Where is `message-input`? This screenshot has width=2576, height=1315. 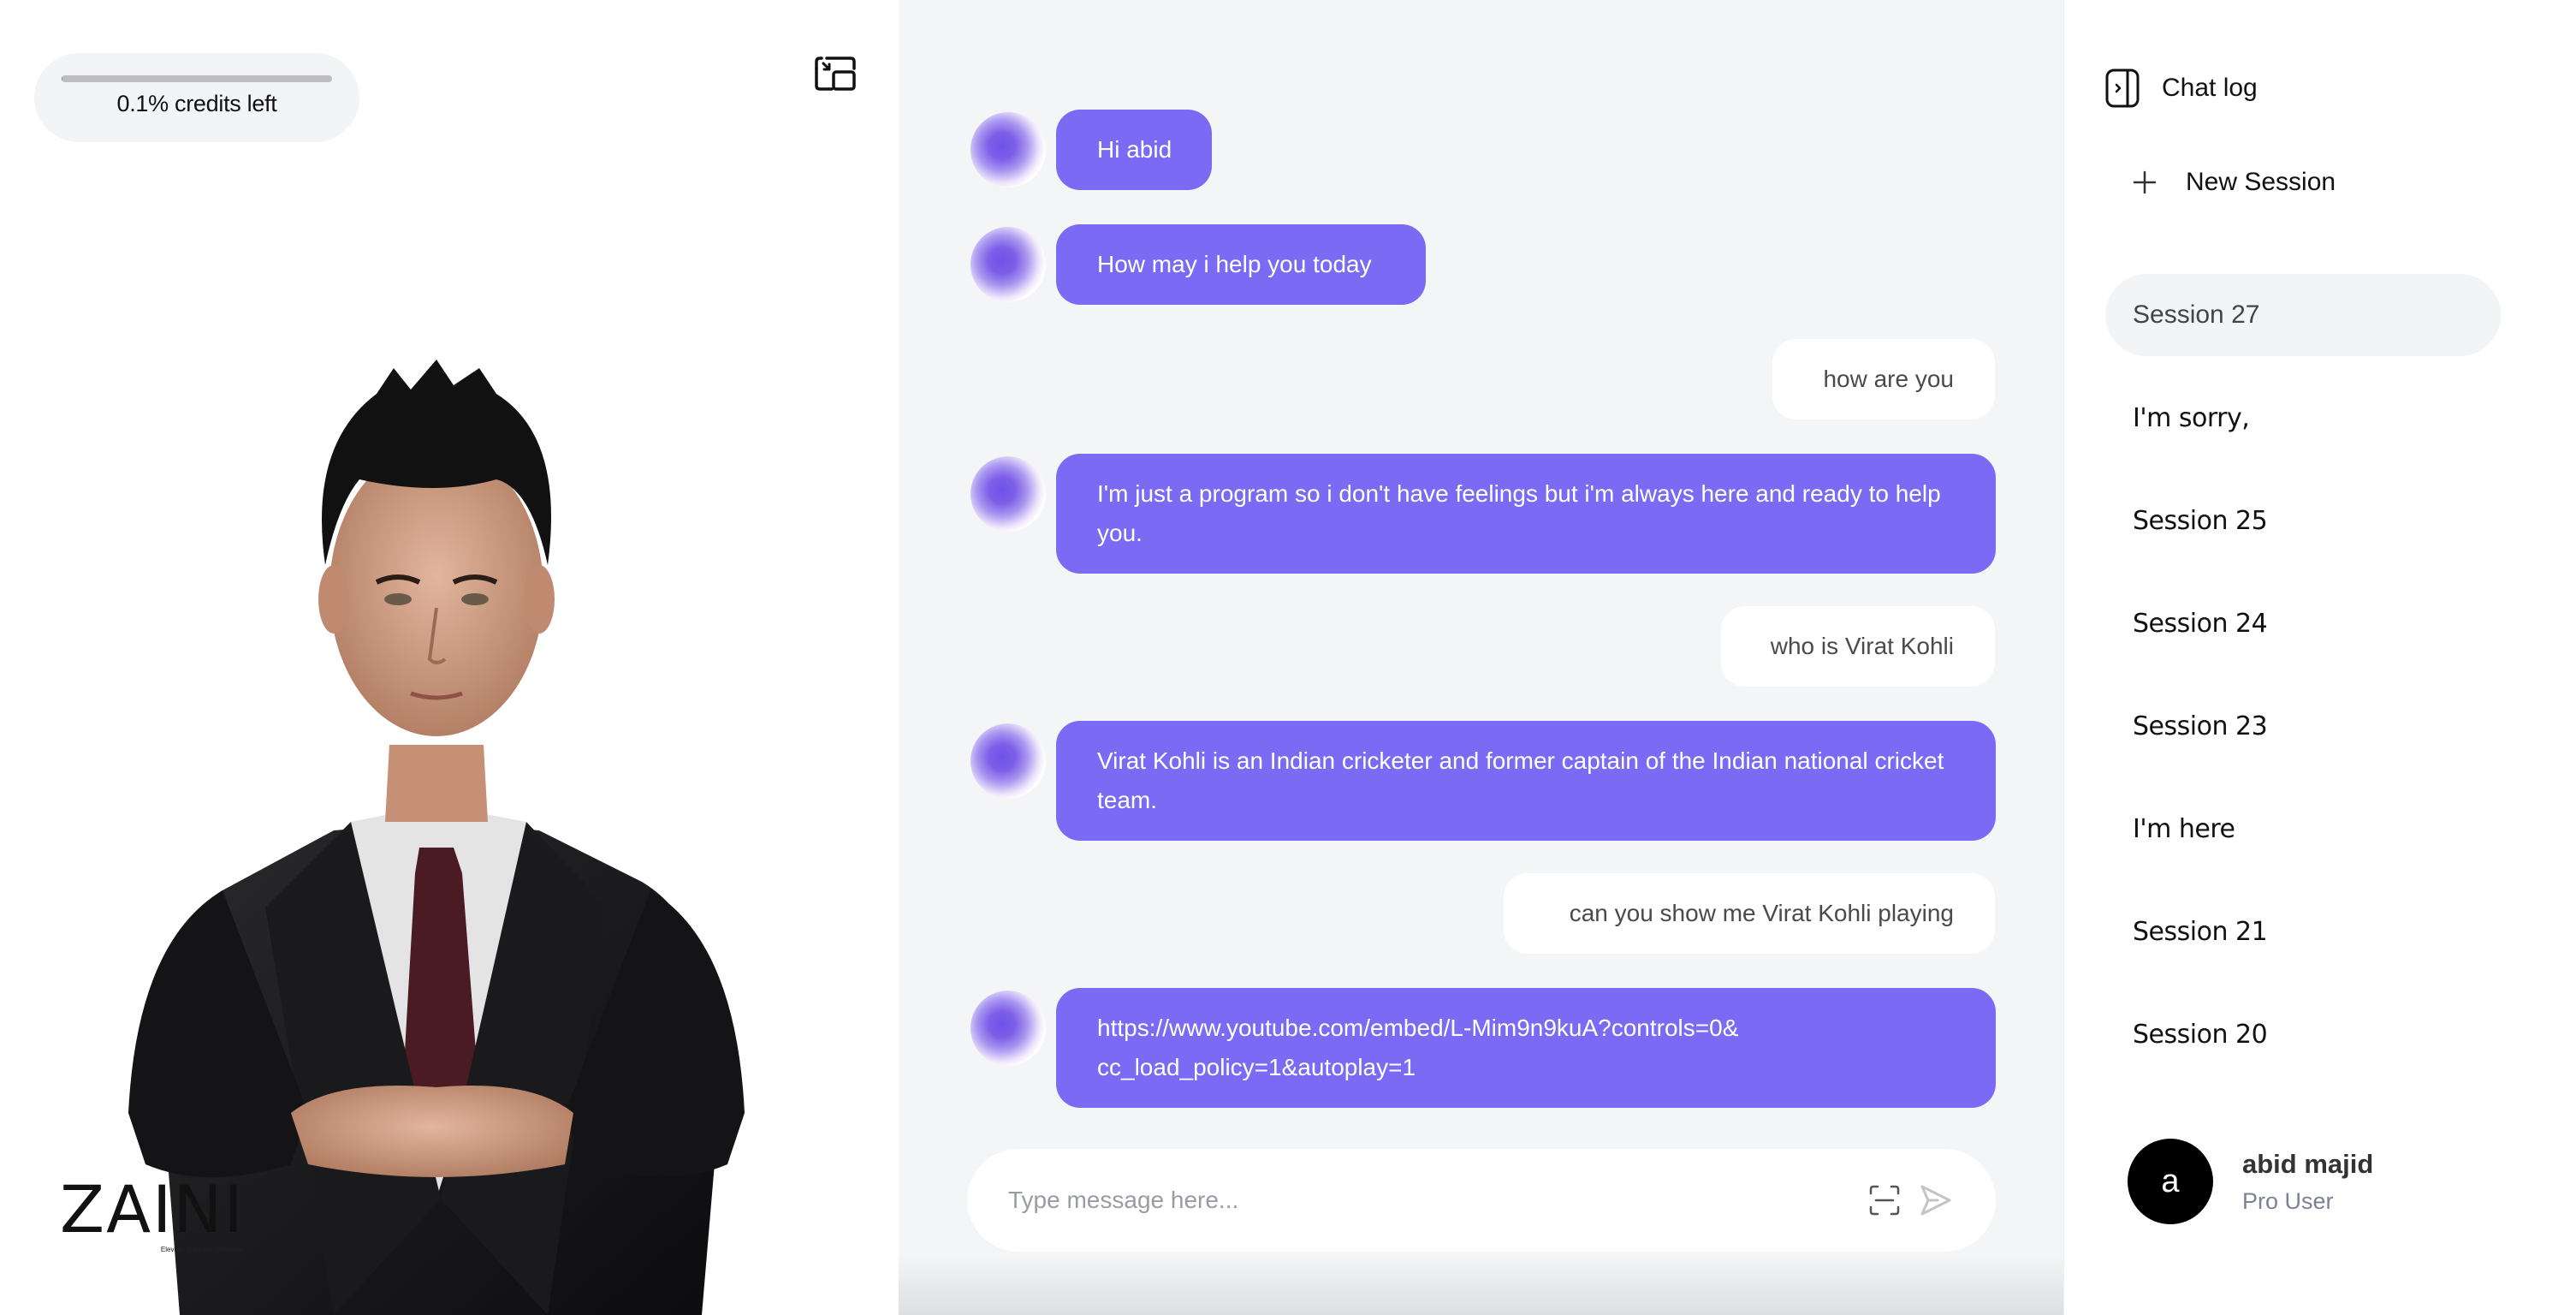
message-input is located at coordinates (1393, 1200).